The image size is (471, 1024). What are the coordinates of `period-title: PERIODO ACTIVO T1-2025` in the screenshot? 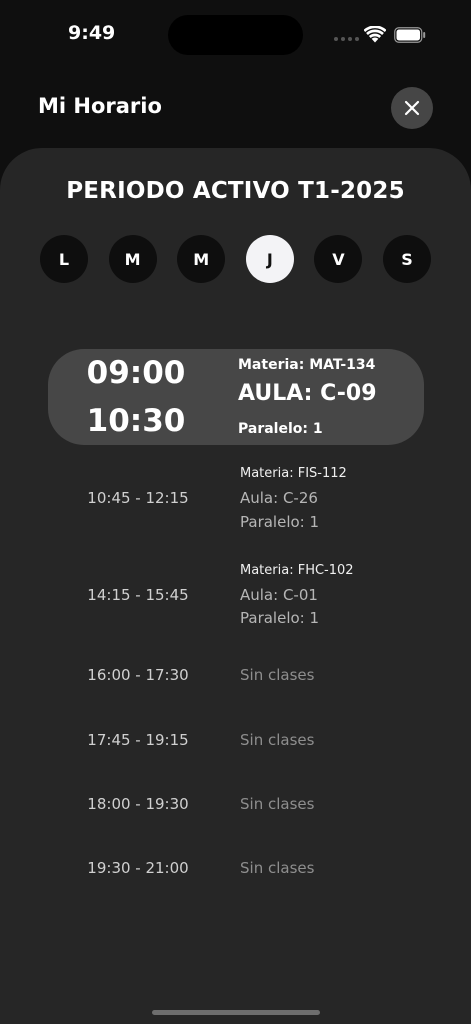 It's located at (235, 191).